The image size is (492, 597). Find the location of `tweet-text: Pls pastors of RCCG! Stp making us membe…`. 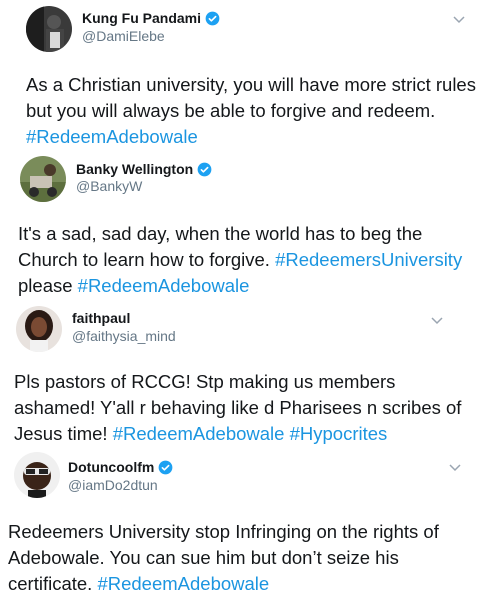

tweet-text: Pls pastors of RCCG! Stp making us membe… is located at coordinates (237, 408).